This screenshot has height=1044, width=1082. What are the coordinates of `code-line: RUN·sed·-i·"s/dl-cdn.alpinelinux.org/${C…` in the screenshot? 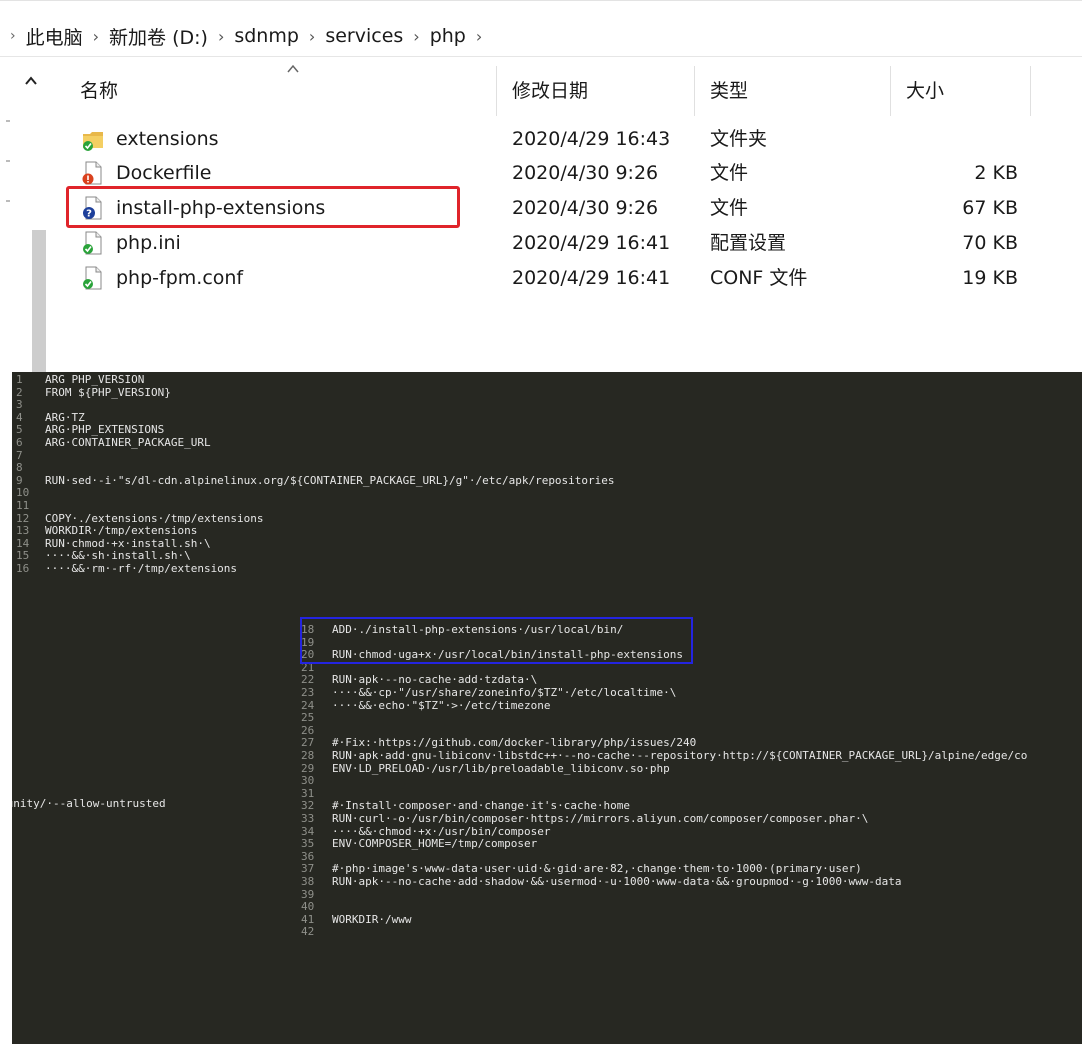 It's located at (330, 481).